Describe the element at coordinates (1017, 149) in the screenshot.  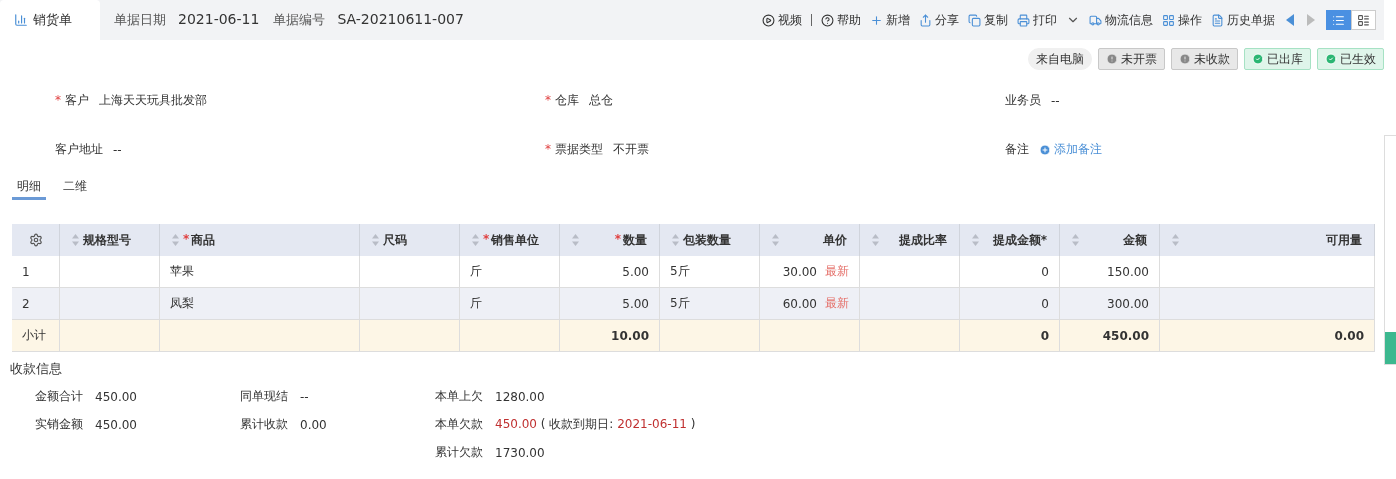
I see `field-label: 备注` at that location.